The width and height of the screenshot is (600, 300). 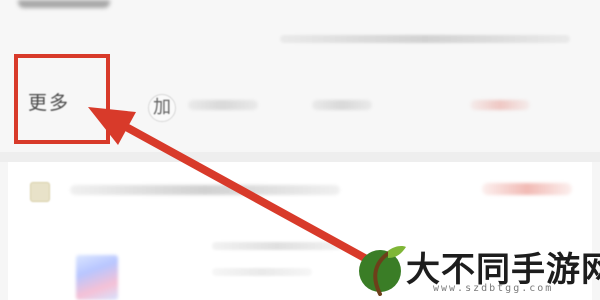 What do you see at coordinates (500, 105) in the screenshot?
I see `tab-blurred-active` at bounding box center [500, 105].